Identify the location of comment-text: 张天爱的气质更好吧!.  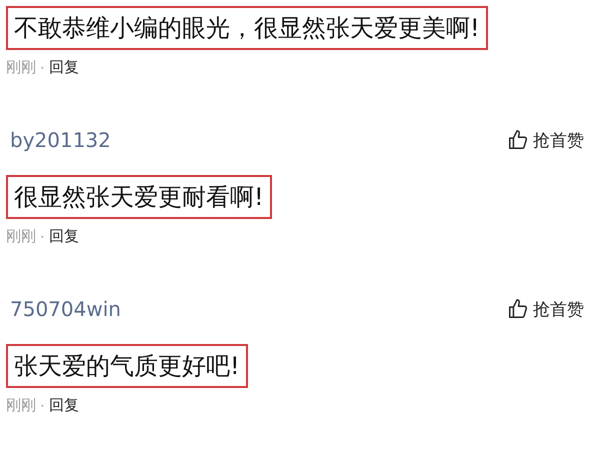
(127, 366).